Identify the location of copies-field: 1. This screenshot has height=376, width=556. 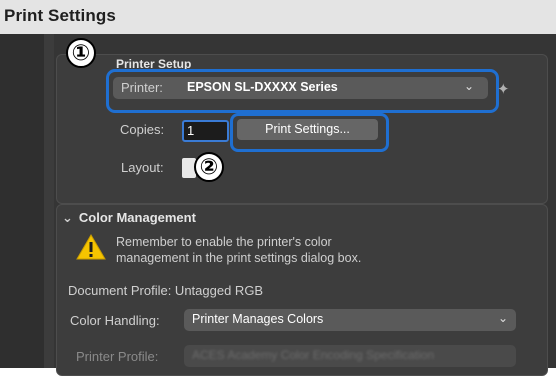
(205, 131).